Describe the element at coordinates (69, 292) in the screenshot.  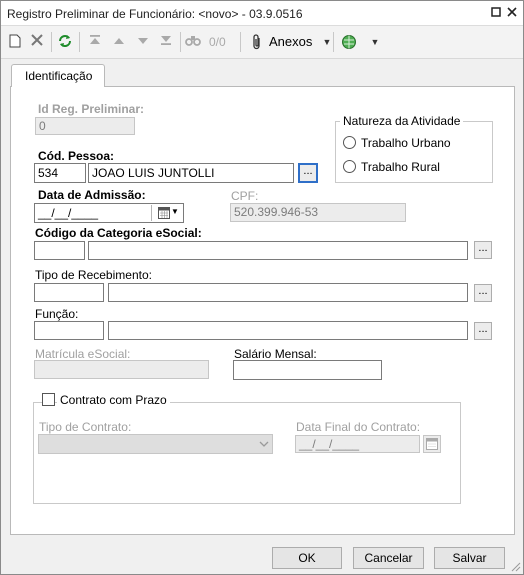
I see `tipo-recebimento-code-input` at that location.